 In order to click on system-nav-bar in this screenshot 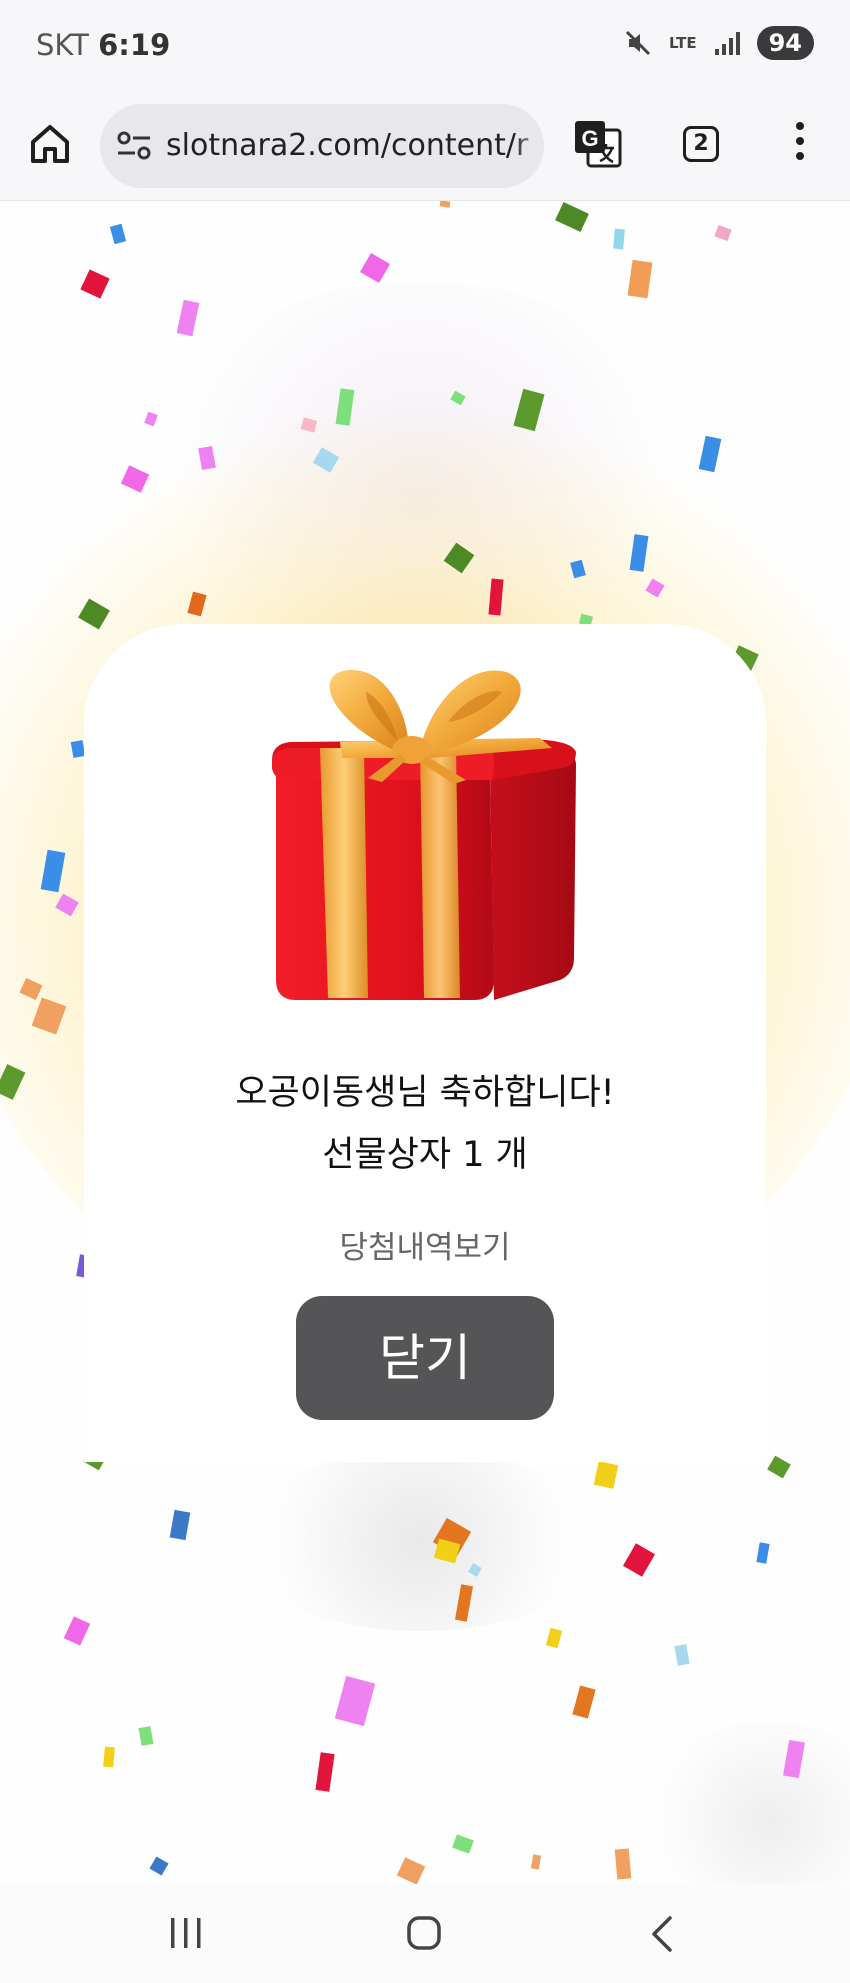, I will do `click(425, 1933)`.